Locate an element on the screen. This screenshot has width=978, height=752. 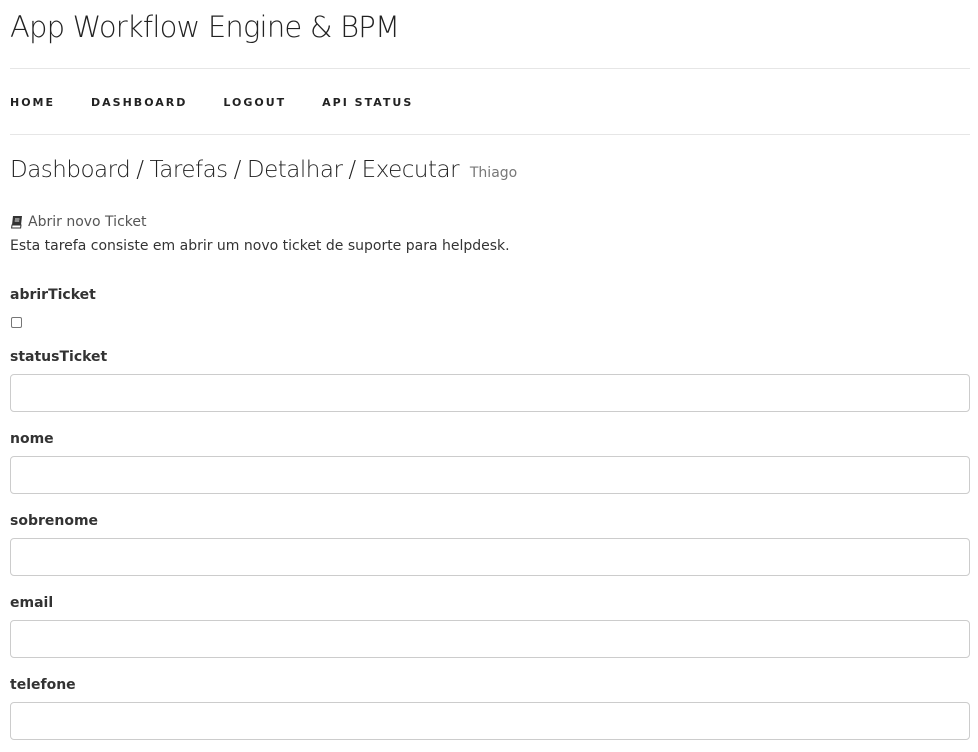
header-divider is located at coordinates (490, 68).